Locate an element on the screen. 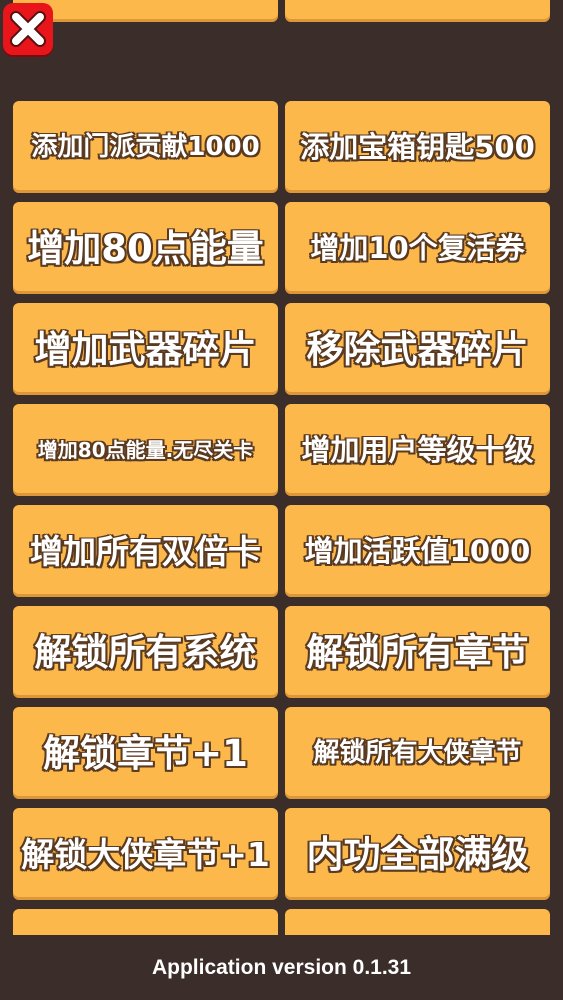  cheat-button-label: 添加门派贡献1000 is located at coordinates (145, 147).